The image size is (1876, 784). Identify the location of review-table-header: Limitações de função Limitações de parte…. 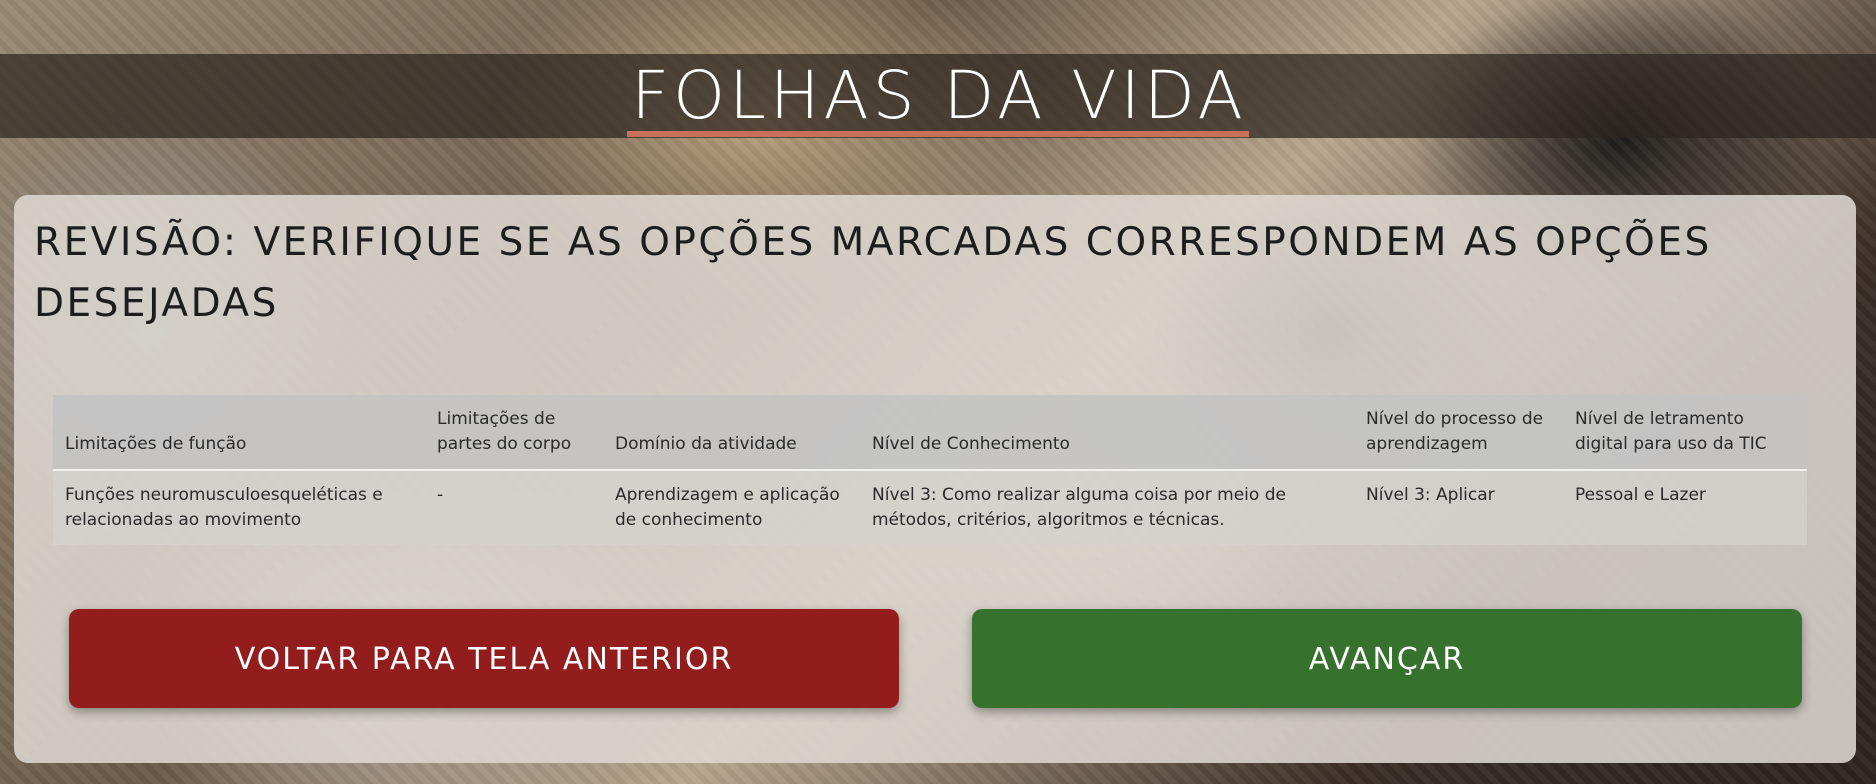
(930, 433).